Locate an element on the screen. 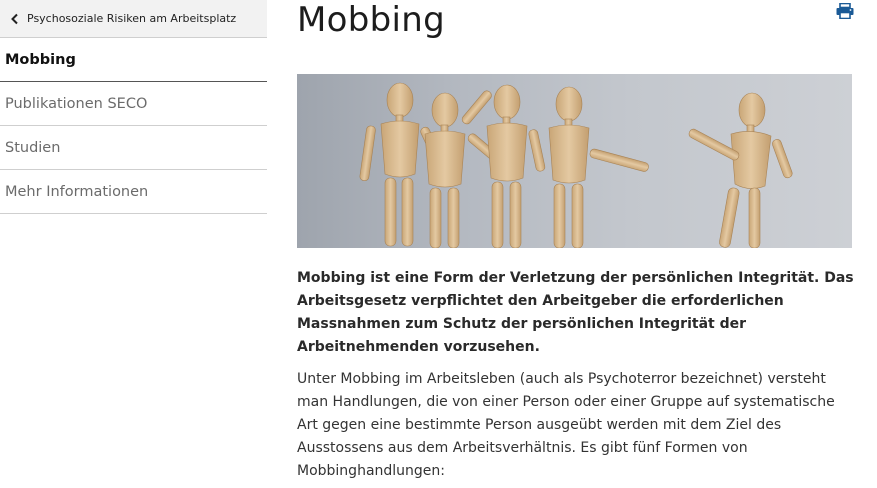 This screenshot has height=488, width=877. sidebar-item-mehr-informationen: Mehr Informationen is located at coordinates (133, 192).